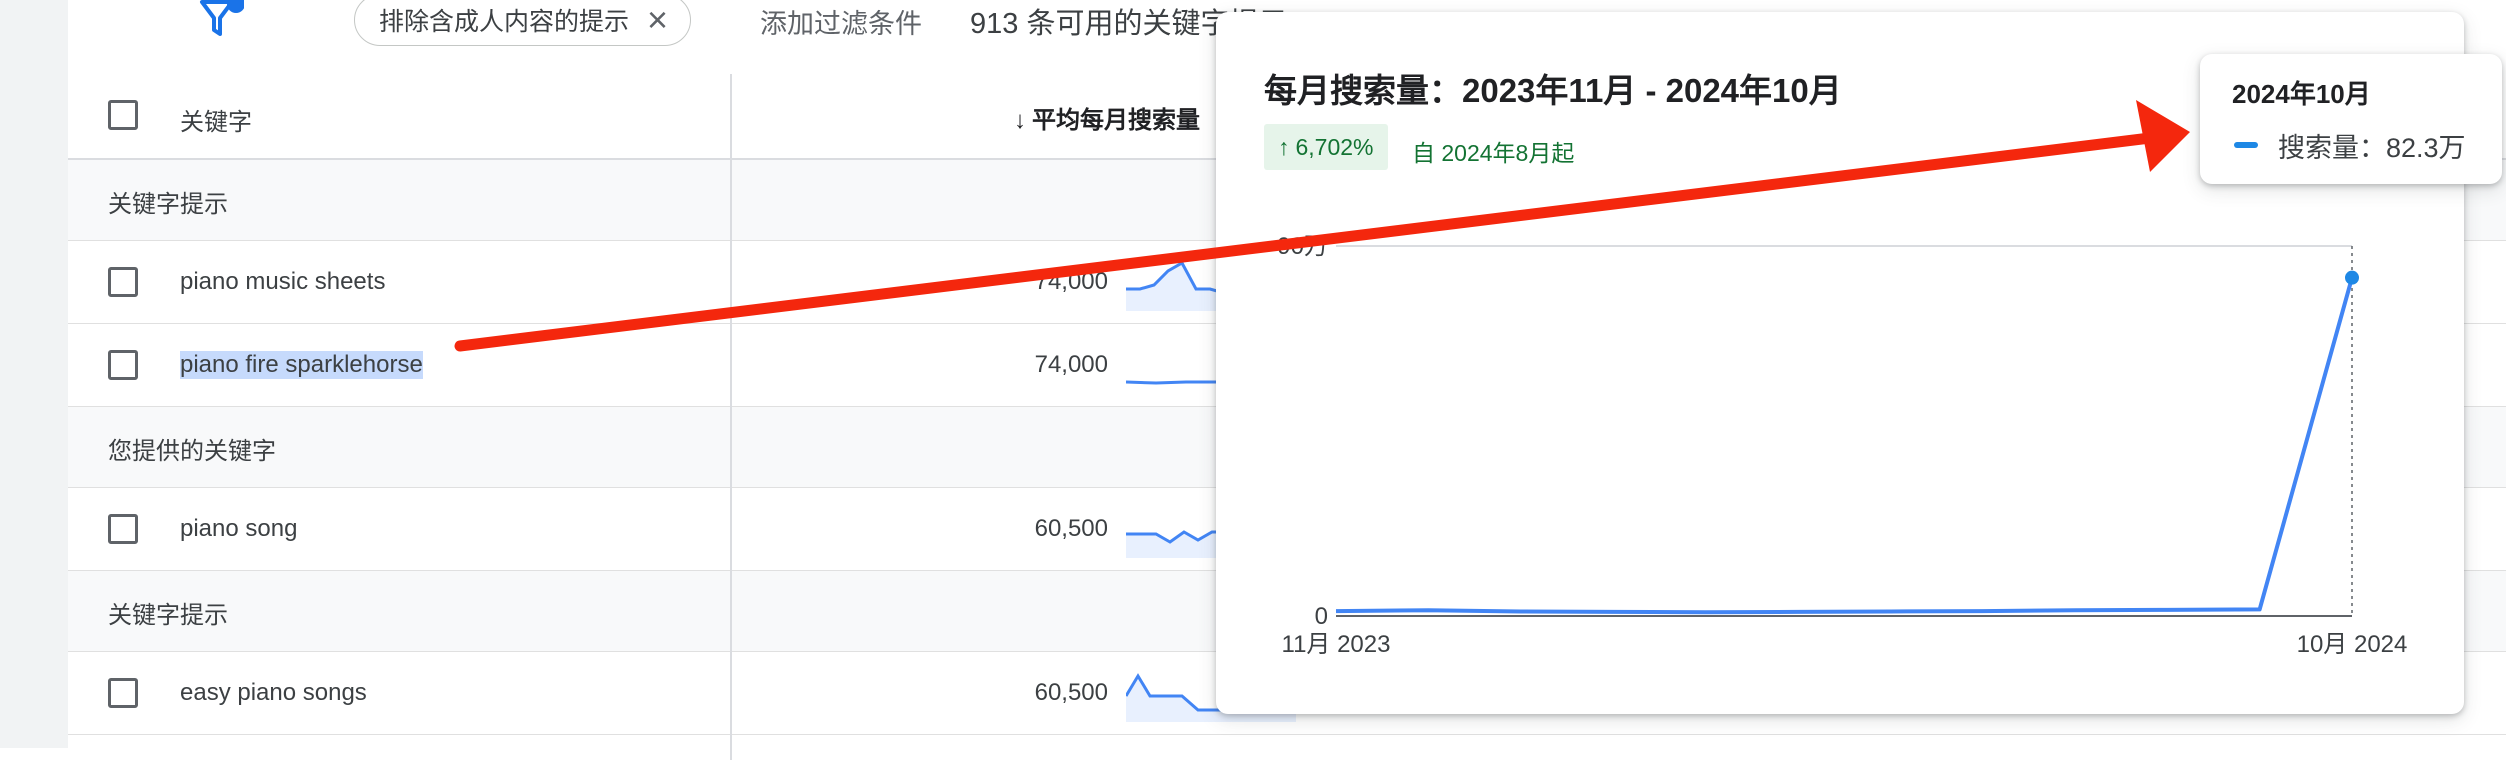  What do you see at coordinates (1020, 120) in the screenshot?
I see `sort-down-icon: ↓` at bounding box center [1020, 120].